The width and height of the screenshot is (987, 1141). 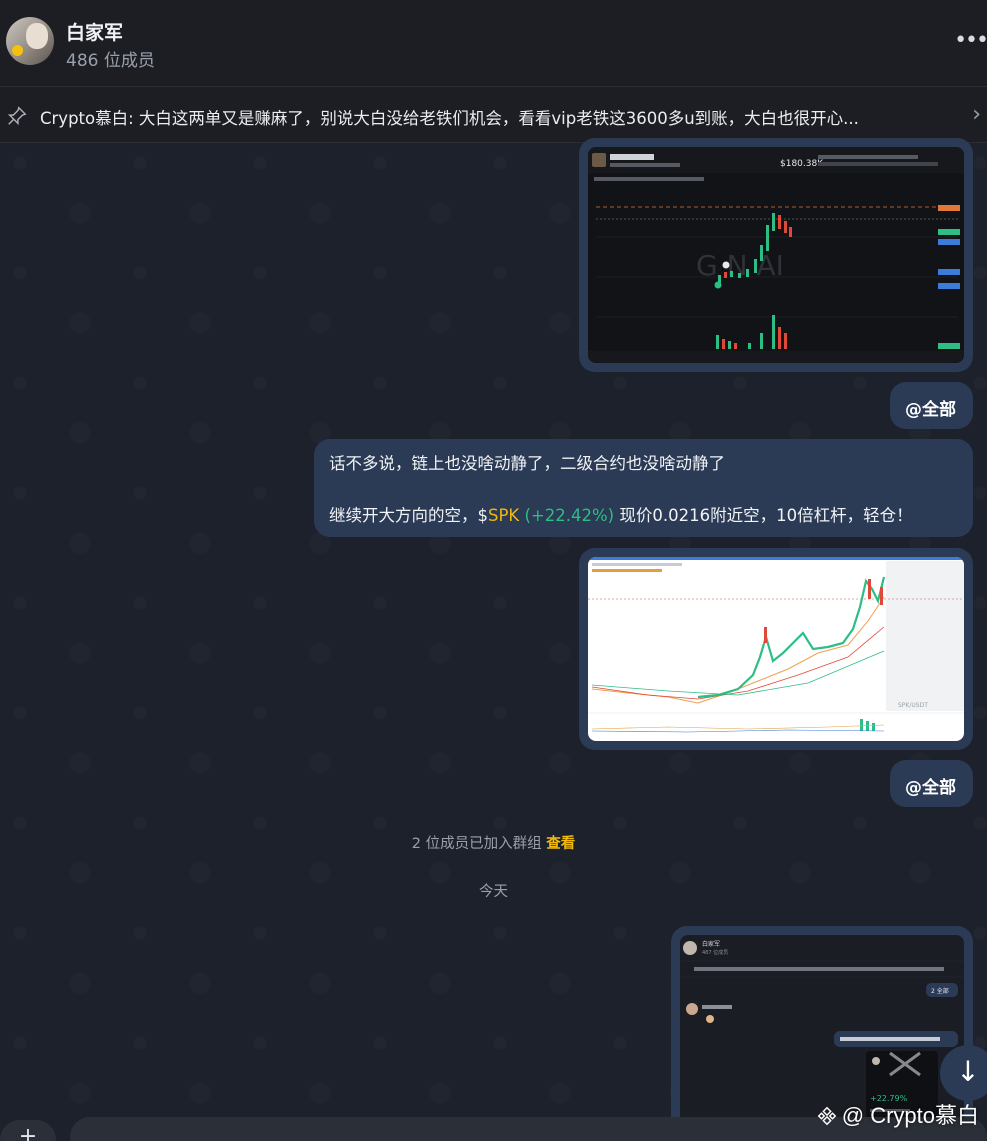 What do you see at coordinates (776, 645) in the screenshot?
I see `candlestick-chart-light: SPK/USDT` at bounding box center [776, 645].